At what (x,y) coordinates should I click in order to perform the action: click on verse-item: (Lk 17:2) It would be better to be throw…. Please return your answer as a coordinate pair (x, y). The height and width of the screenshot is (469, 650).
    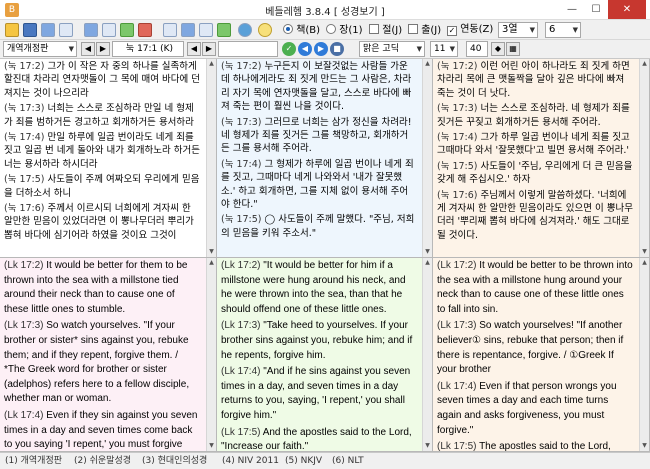
    Looking at the image, I should click on (535, 288).